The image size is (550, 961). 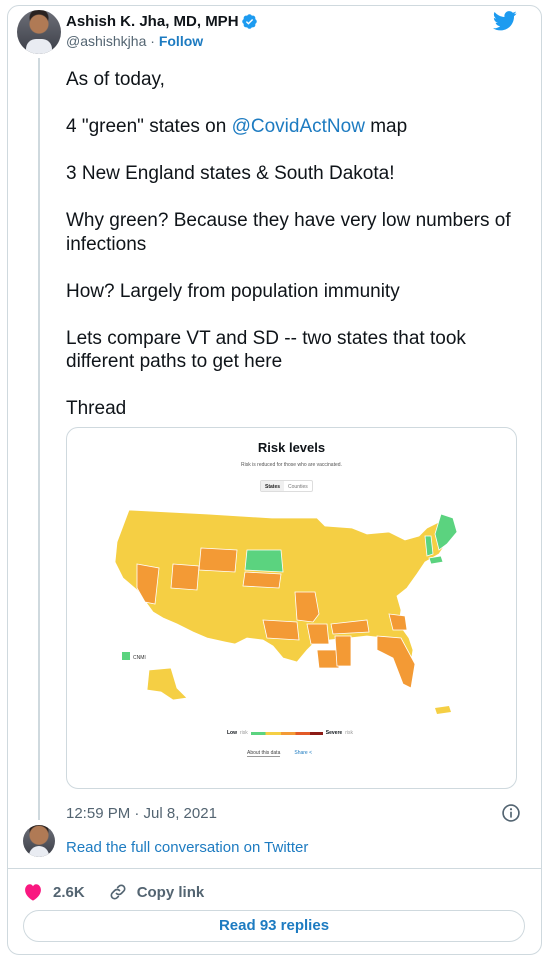 I want to click on legend-gradient, so click(x=286, y=733).